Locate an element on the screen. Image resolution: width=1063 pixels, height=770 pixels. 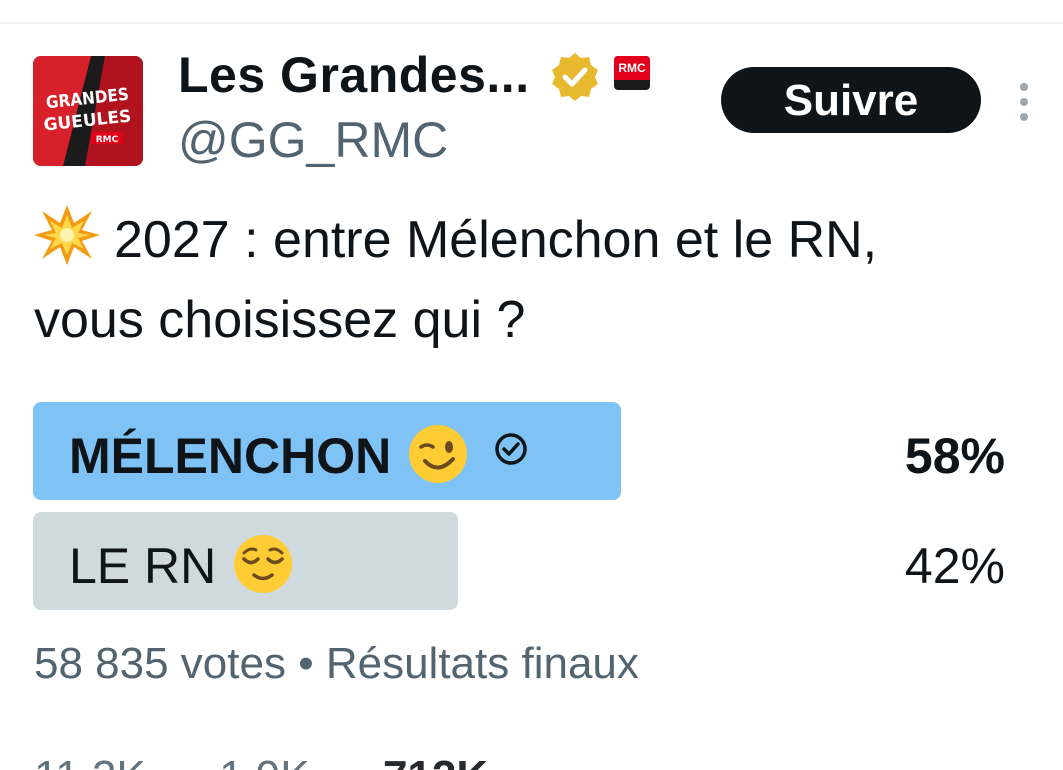
poll-label-rn: LE RN is located at coordinates (181, 561).